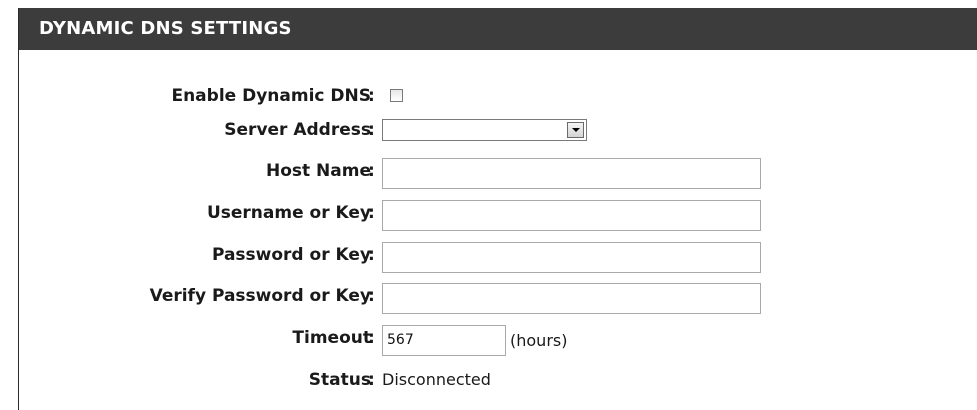 The height and width of the screenshot is (410, 977). What do you see at coordinates (260, 296) in the screenshot?
I see `verify-password-label: Verify Password or Key` at bounding box center [260, 296].